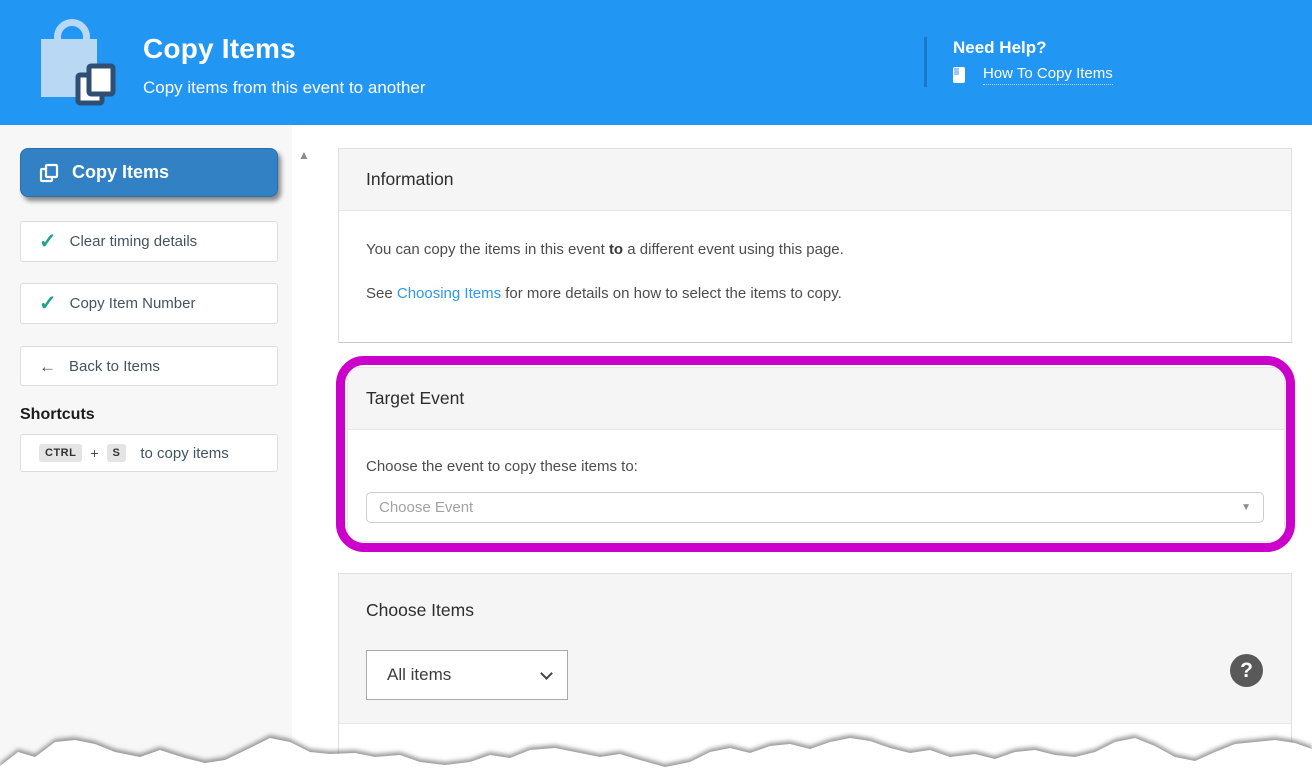 This screenshot has width=1312, height=777. What do you see at coordinates (410, 179) in the screenshot?
I see `panel-title: Information` at bounding box center [410, 179].